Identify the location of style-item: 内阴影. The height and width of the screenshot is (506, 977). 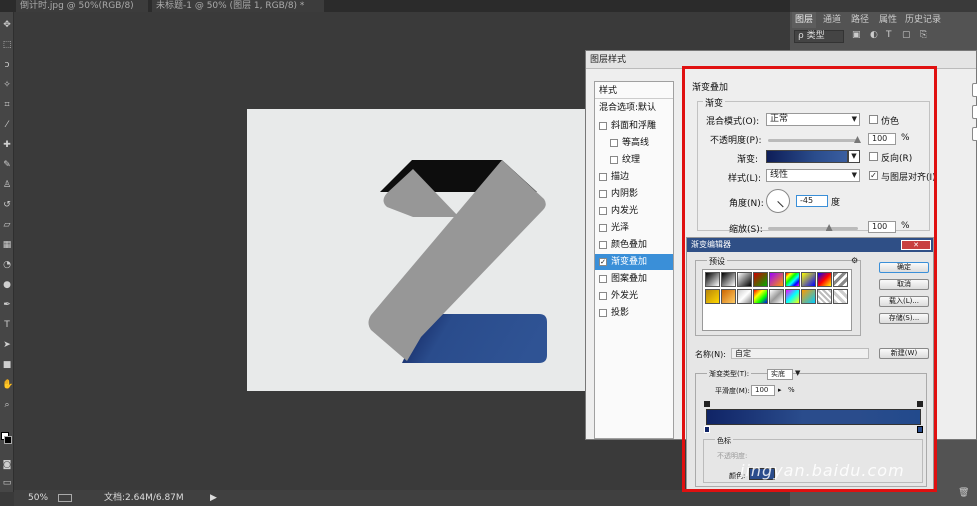
(634, 194).